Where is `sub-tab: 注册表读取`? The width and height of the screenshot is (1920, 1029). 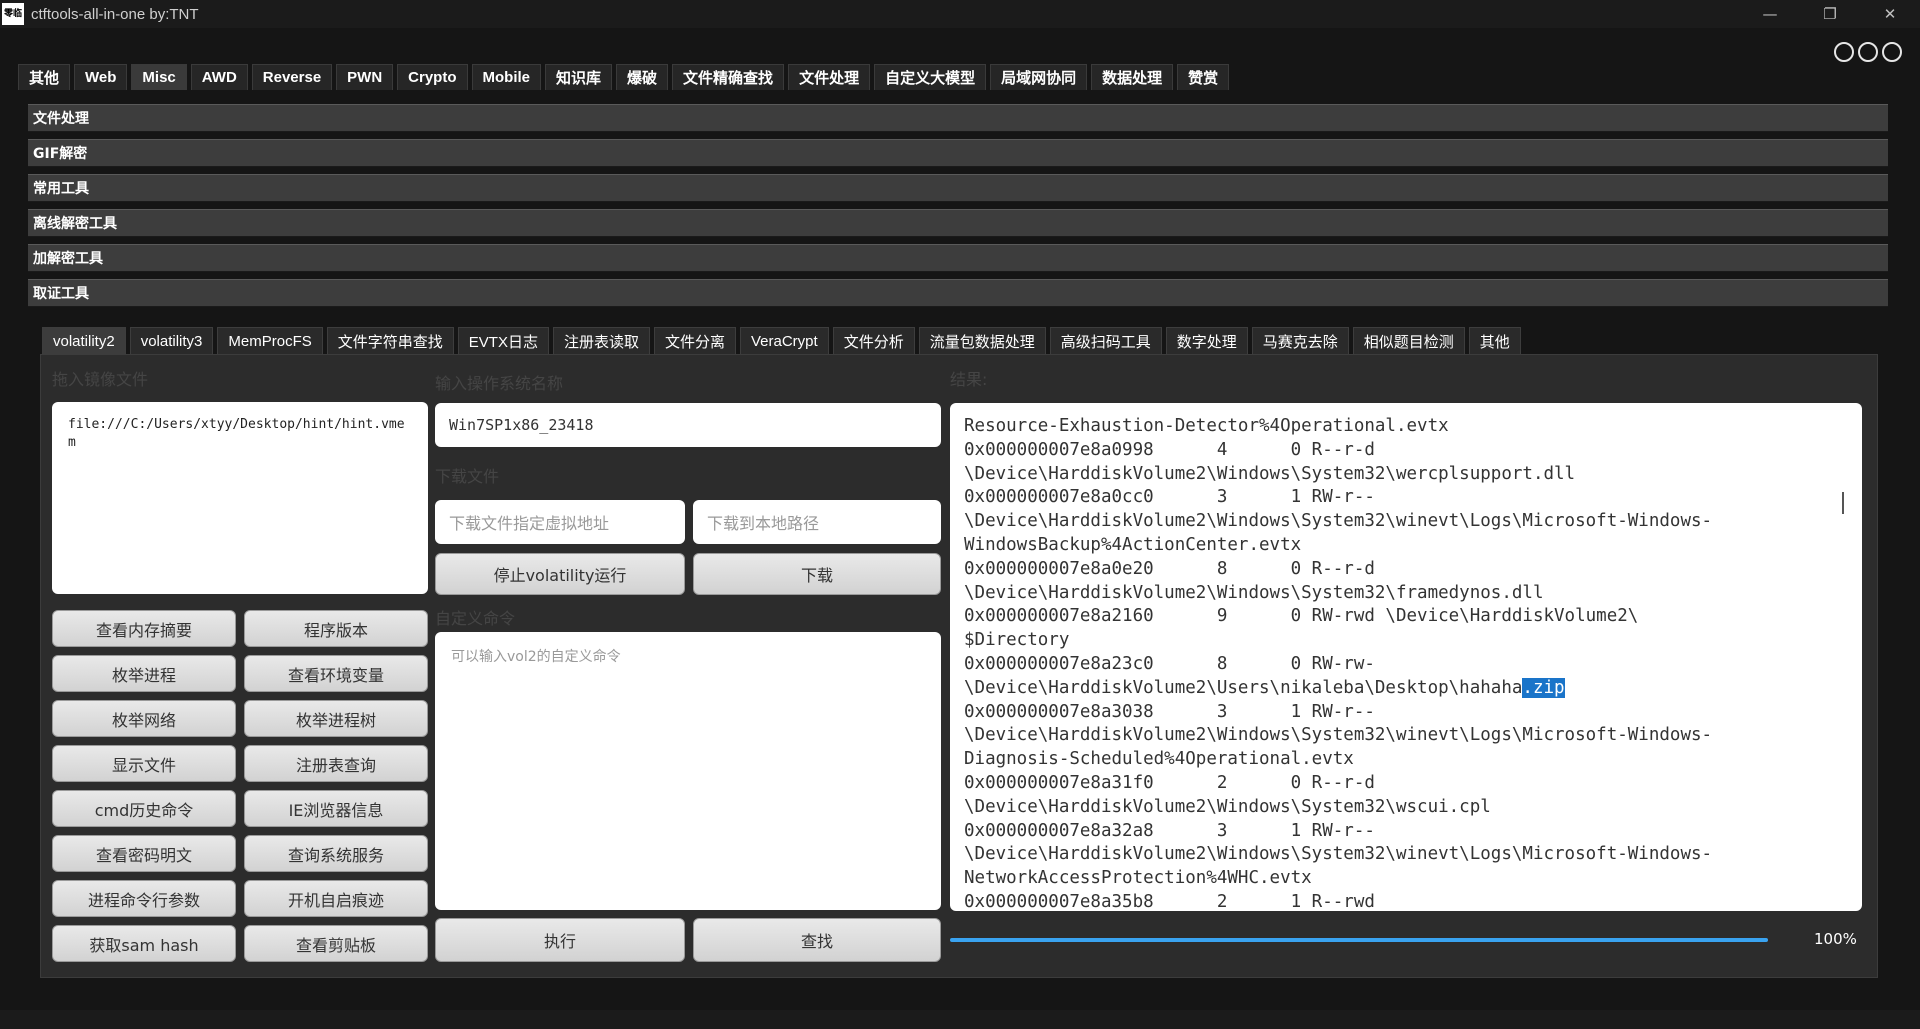 sub-tab: 注册表读取 is located at coordinates (601, 340).